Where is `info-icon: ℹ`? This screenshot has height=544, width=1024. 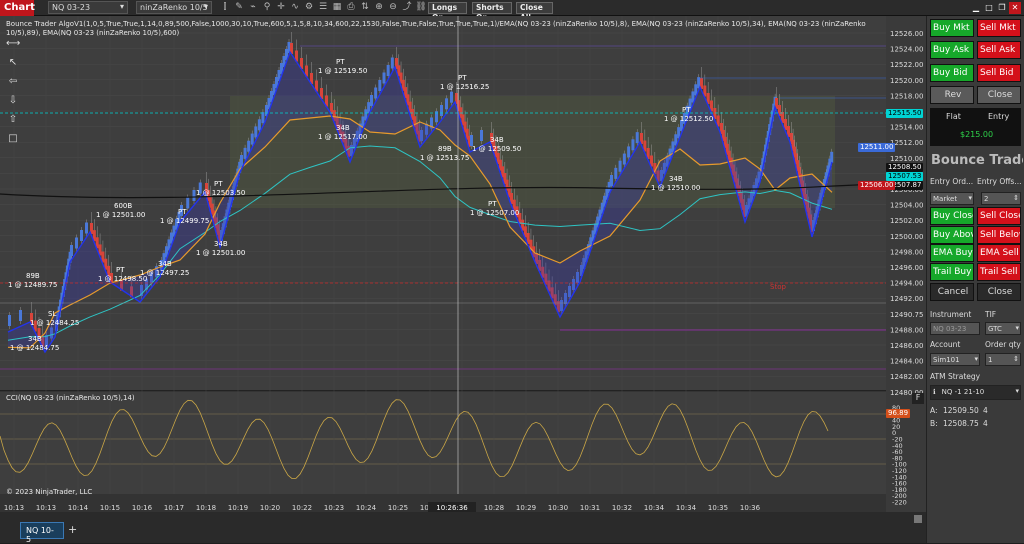
info-icon: ℹ is located at coordinates (934, 392).